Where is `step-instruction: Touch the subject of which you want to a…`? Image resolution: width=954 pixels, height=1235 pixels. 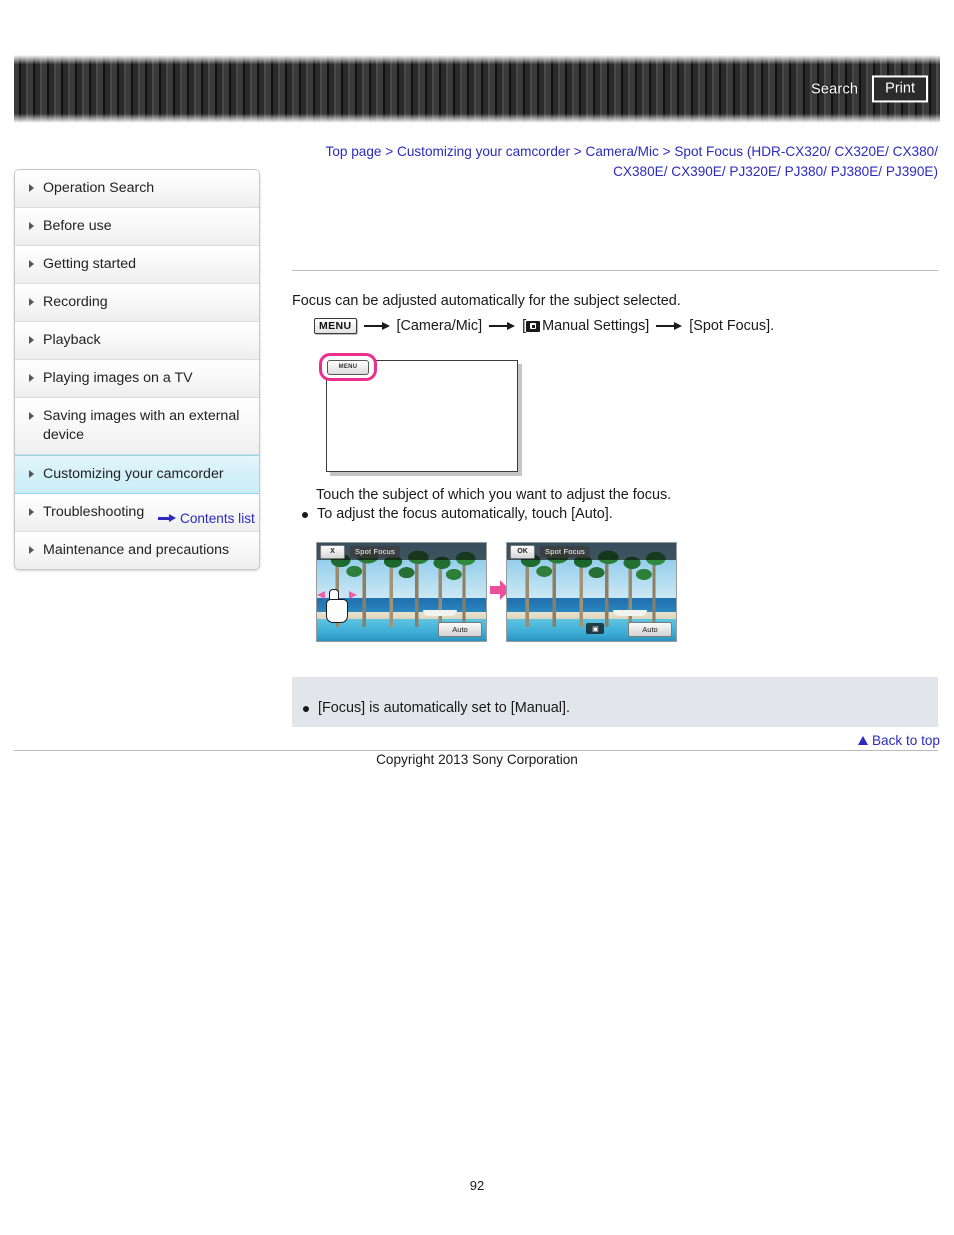
step-instruction: Touch the subject of which you want to a… is located at coordinates (494, 495).